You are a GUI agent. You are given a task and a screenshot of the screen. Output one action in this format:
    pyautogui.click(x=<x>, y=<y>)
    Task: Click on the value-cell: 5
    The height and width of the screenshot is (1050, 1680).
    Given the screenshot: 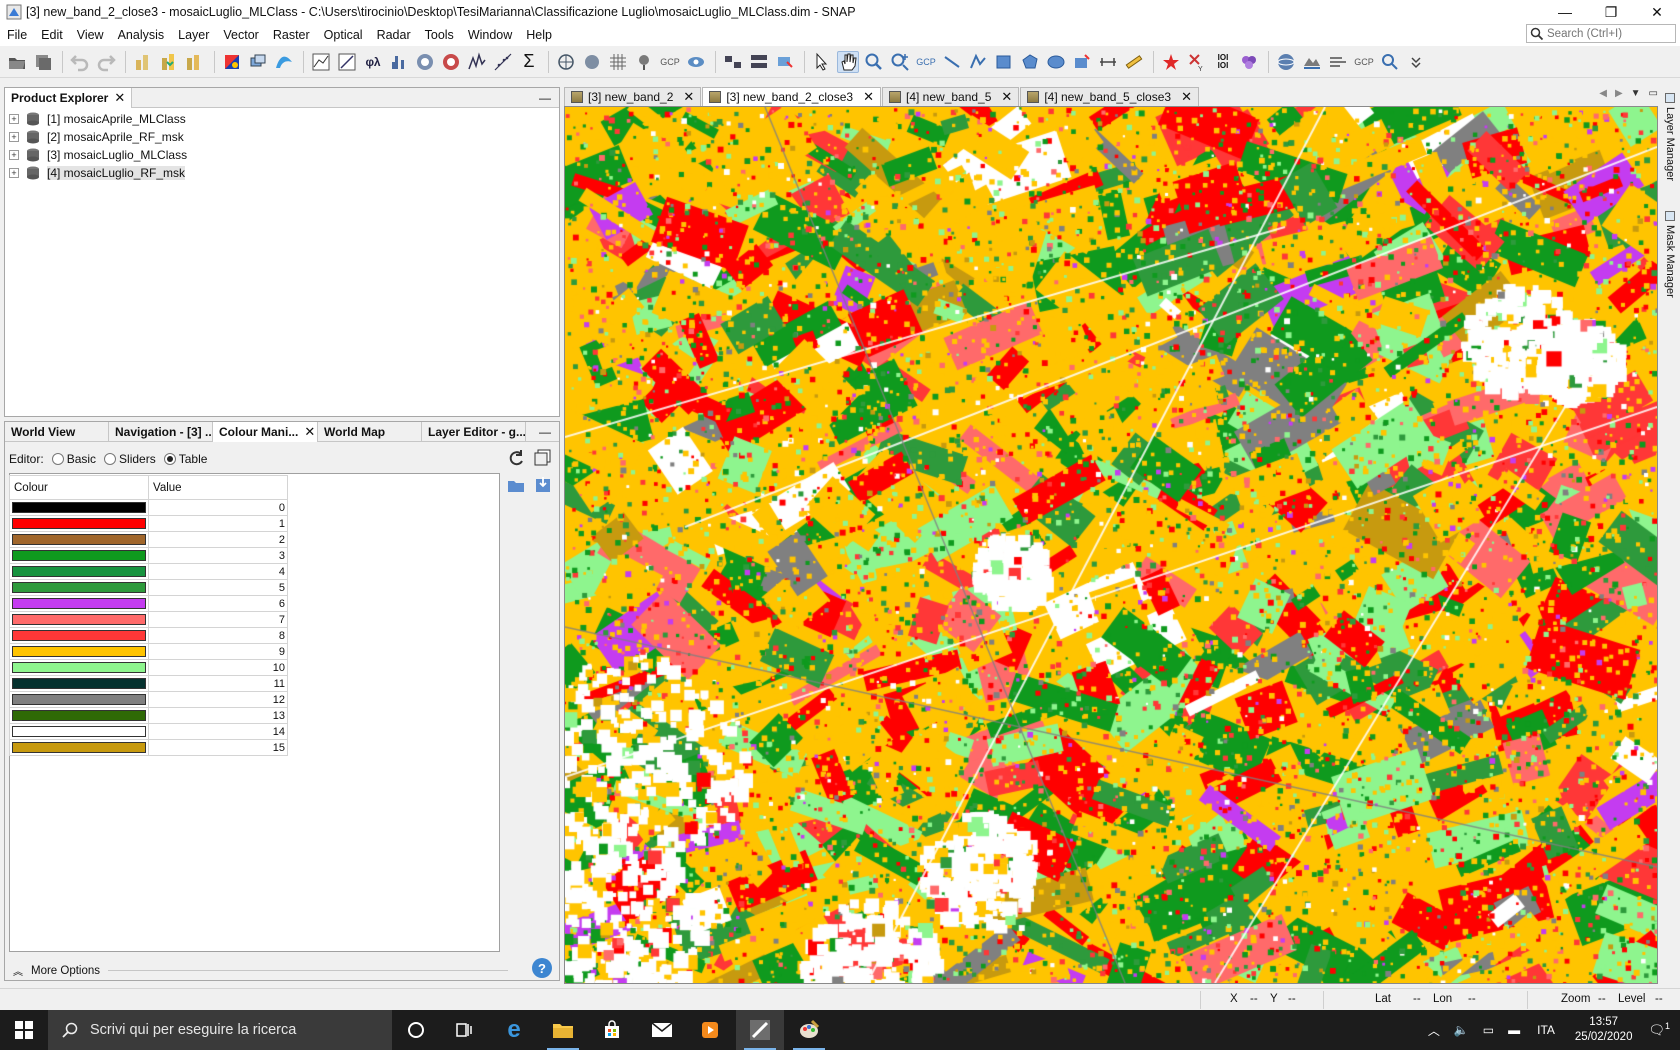 What is the action you would take?
    pyautogui.click(x=218, y=587)
    